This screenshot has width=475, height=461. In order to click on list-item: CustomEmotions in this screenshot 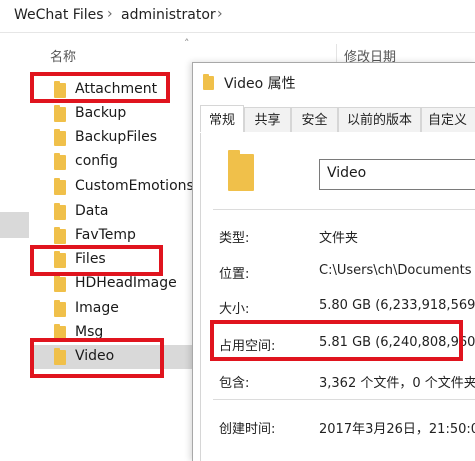, I will do `click(112, 187)`.